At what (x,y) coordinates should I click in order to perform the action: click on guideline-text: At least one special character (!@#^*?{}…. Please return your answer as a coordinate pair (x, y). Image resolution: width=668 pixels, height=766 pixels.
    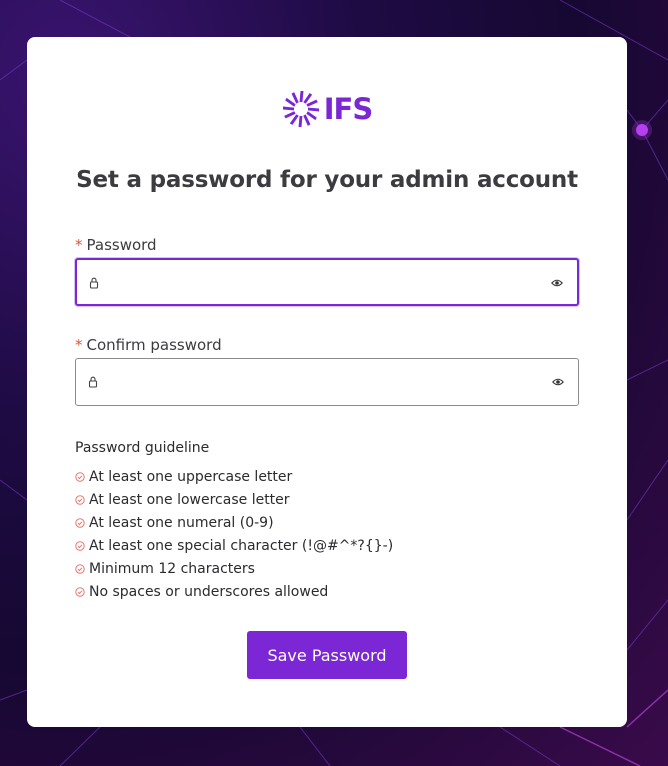
    Looking at the image, I should click on (241, 545).